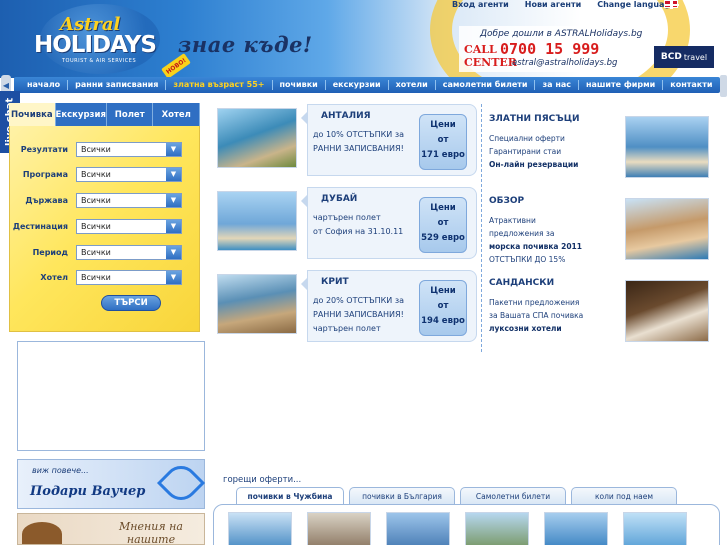  What do you see at coordinates (95, 45) in the screenshot?
I see `logo-holidays: HOLIDAYS` at bounding box center [95, 45].